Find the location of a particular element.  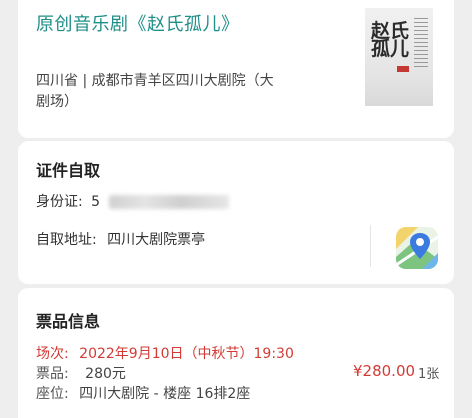

id-row: 身份证: 5 is located at coordinates (132, 201).